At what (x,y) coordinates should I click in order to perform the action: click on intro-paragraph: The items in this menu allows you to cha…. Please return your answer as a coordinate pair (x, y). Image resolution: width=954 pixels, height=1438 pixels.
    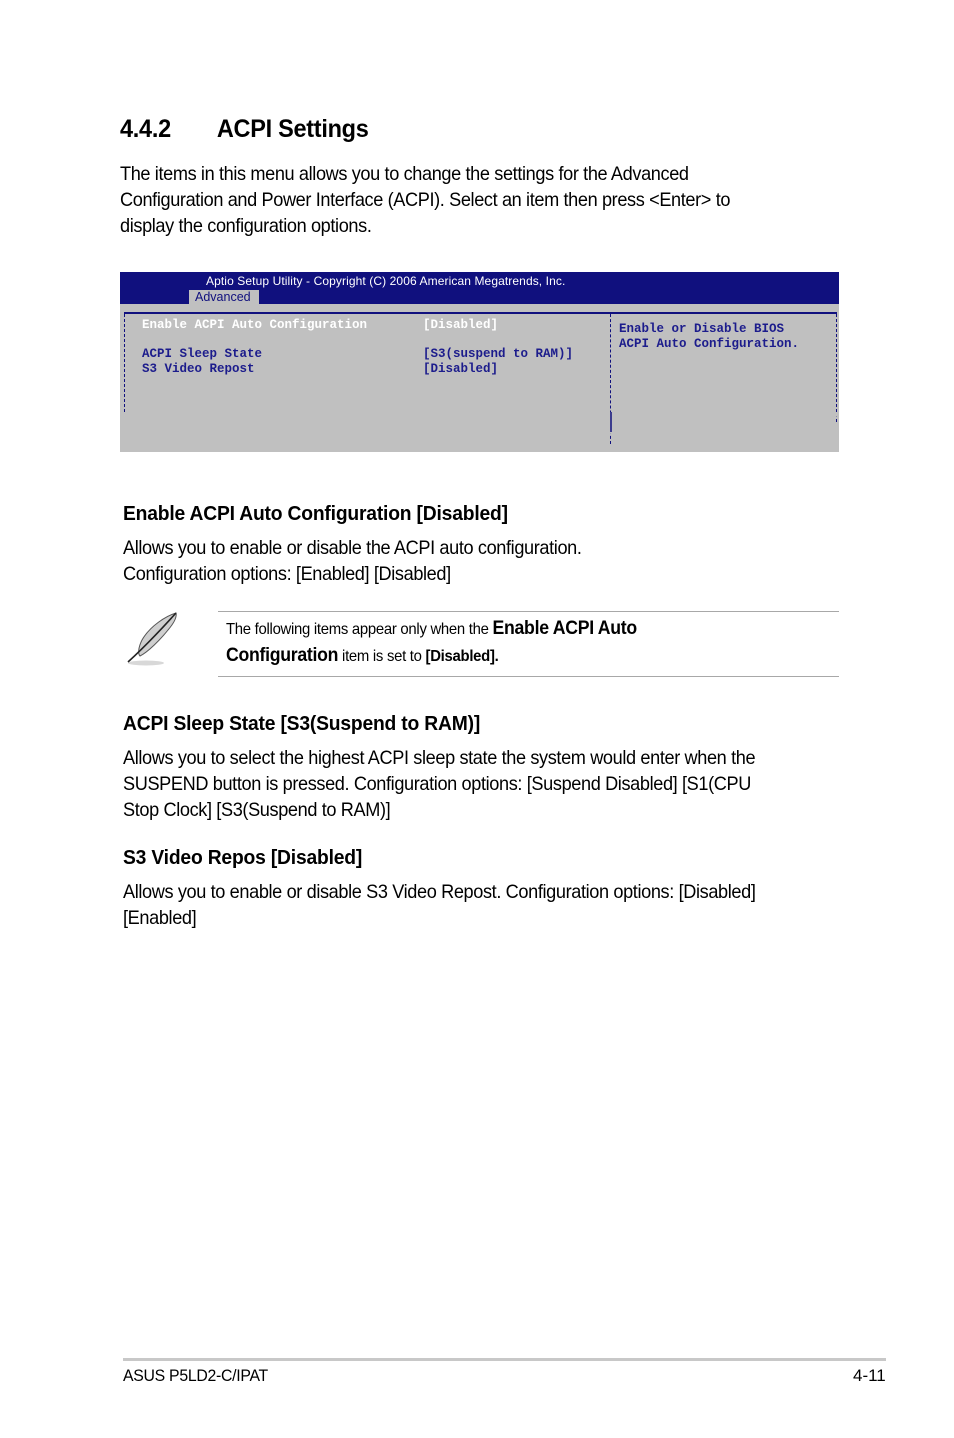
    Looking at the image, I should click on (480, 200).